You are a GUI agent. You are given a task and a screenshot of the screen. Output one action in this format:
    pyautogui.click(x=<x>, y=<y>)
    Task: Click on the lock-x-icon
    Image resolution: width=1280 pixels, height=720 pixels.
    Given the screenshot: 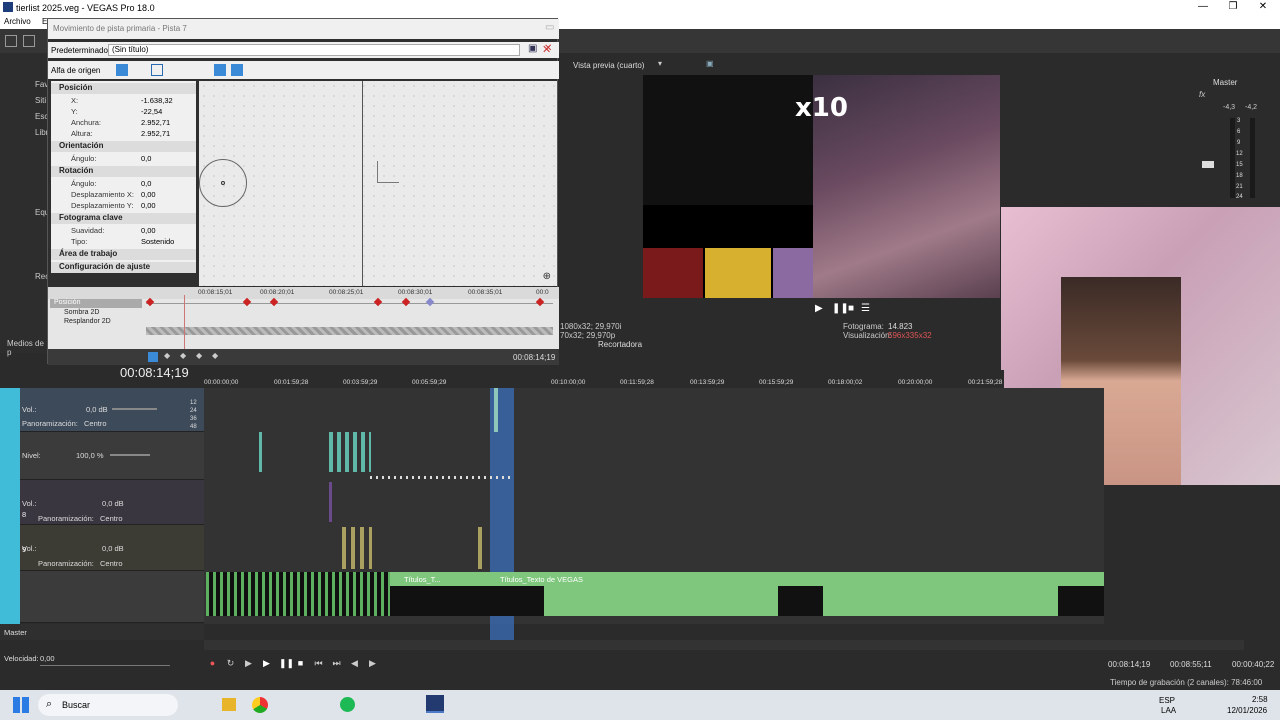 What is the action you would take?
    pyautogui.click(x=220, y=70)
    